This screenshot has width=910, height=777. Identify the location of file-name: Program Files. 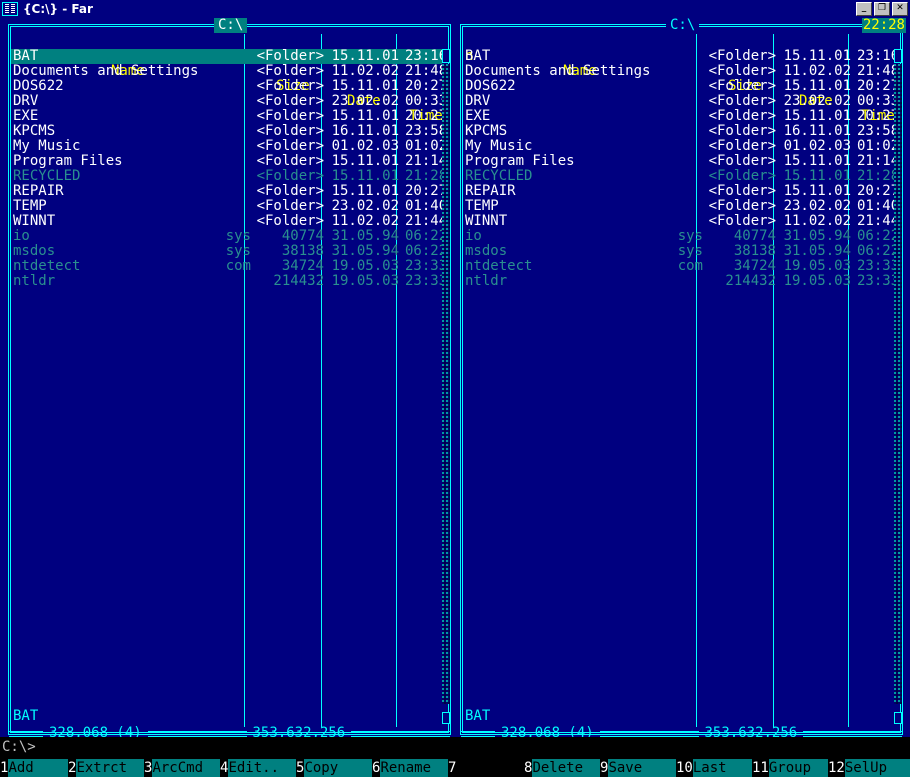
(520, 161).